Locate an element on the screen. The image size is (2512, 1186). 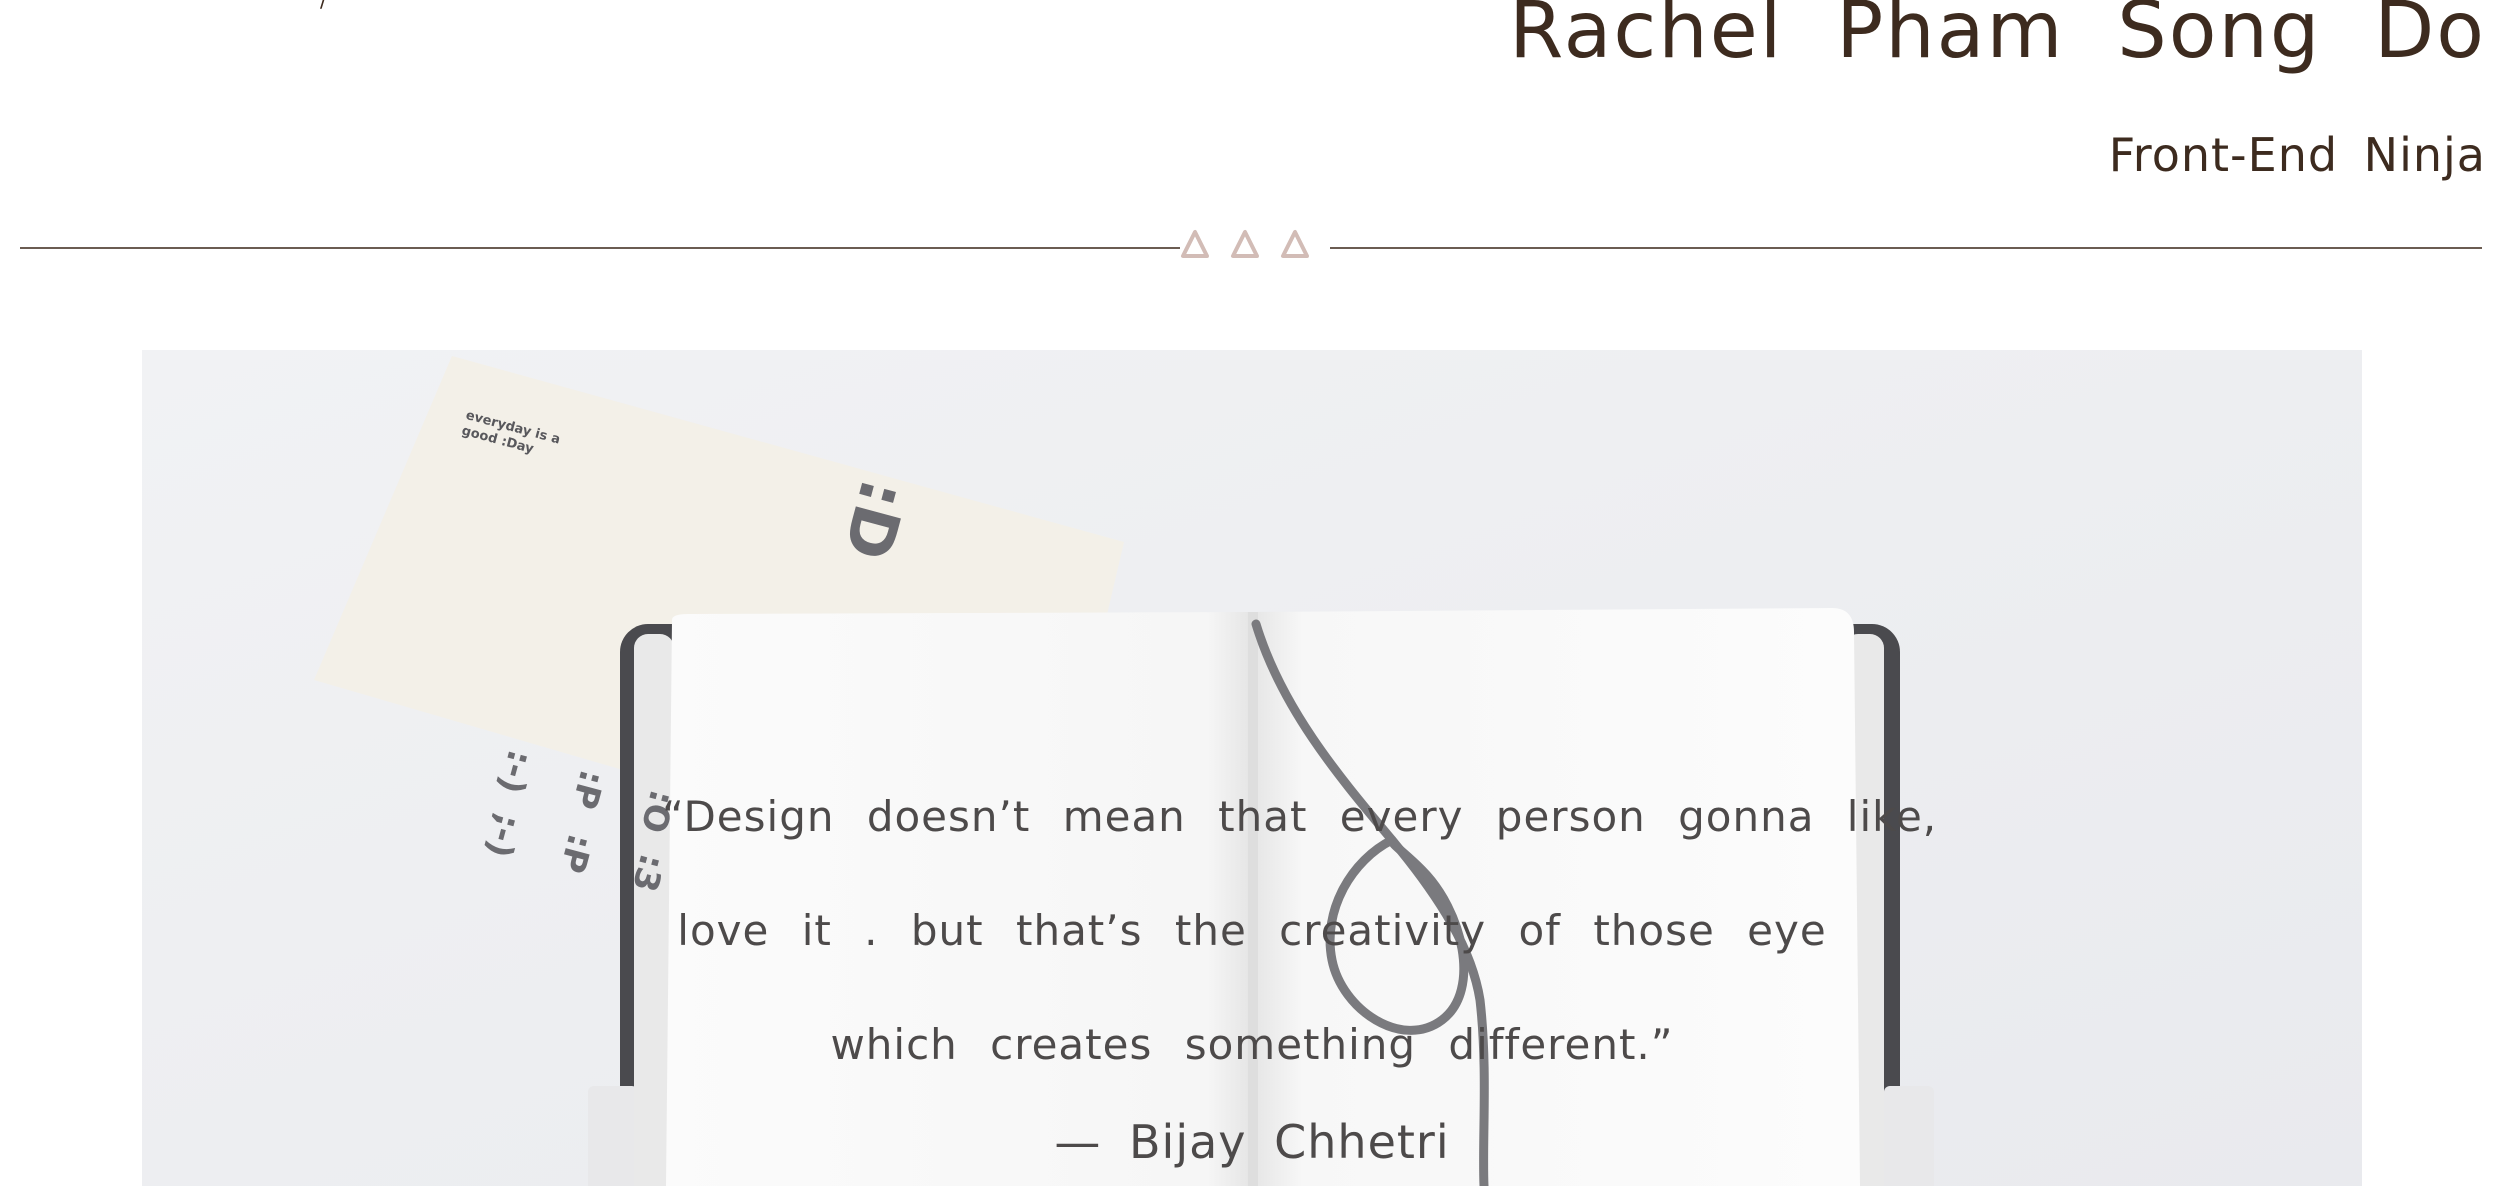
corner-mark: / is located at coordinates (323, 6).